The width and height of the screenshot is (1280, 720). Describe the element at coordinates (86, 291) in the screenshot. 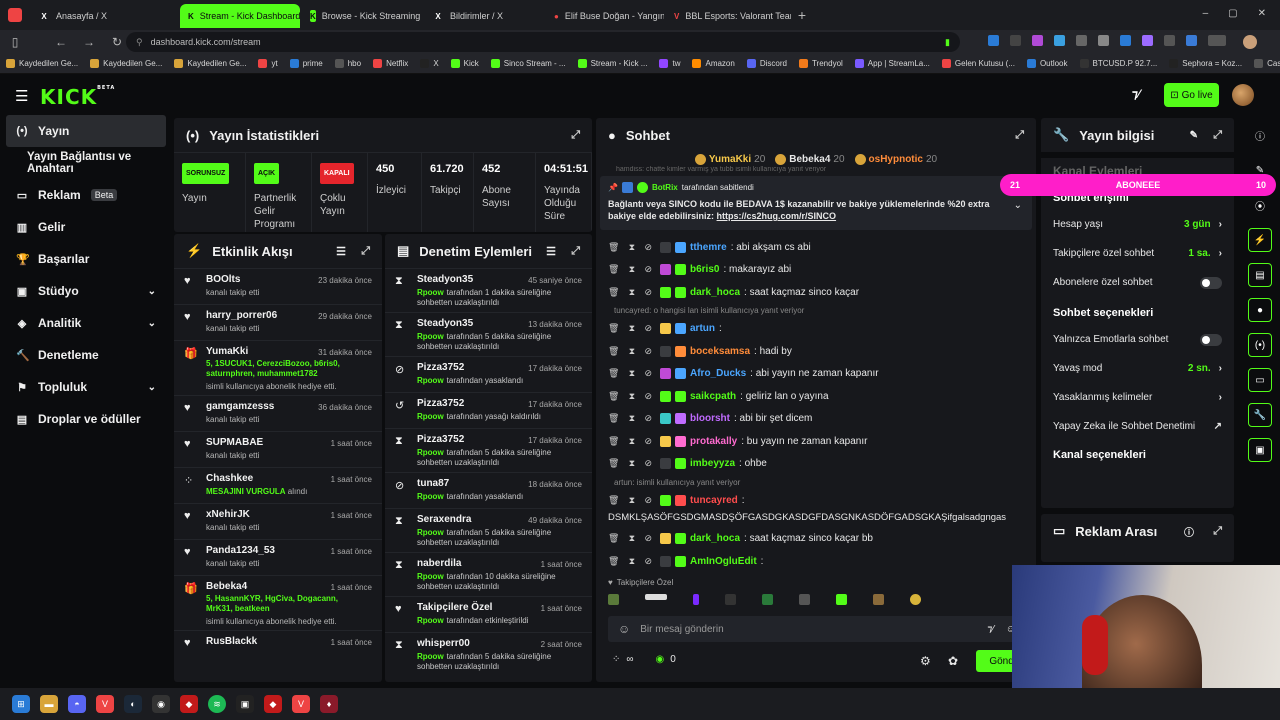

I see `sidebar-item: ▣ Stüdyo ⌄` at that location.